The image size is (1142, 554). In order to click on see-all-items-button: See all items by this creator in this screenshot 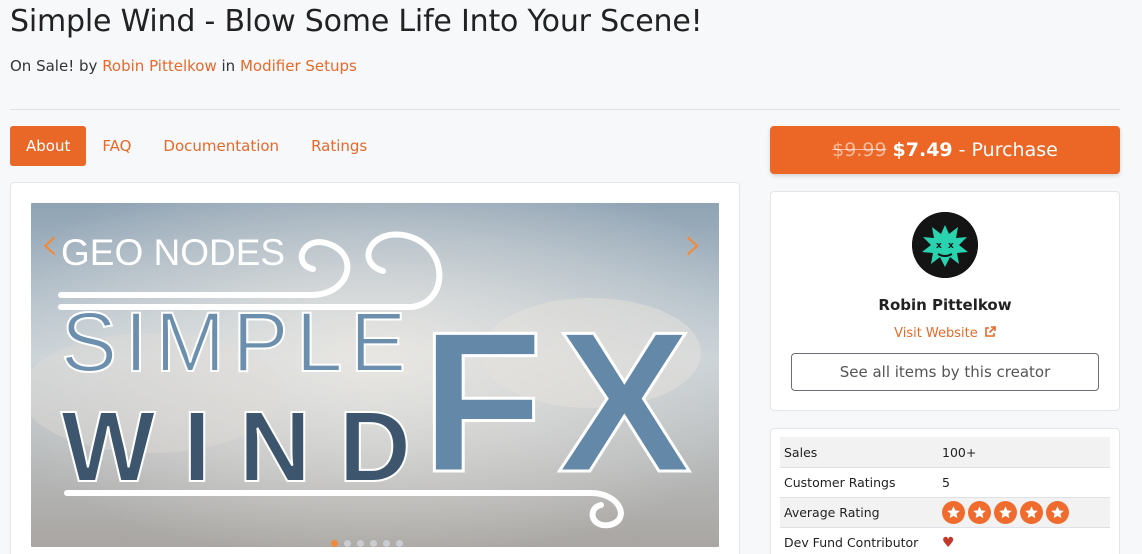, I will do `click(945, 372)`.